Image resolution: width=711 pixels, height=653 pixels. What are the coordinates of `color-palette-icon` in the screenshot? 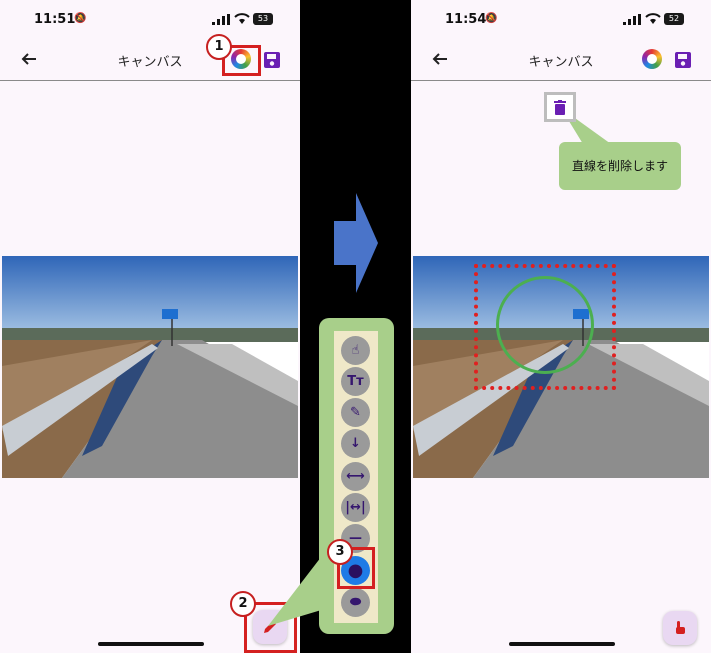 It's located at (652, 59).